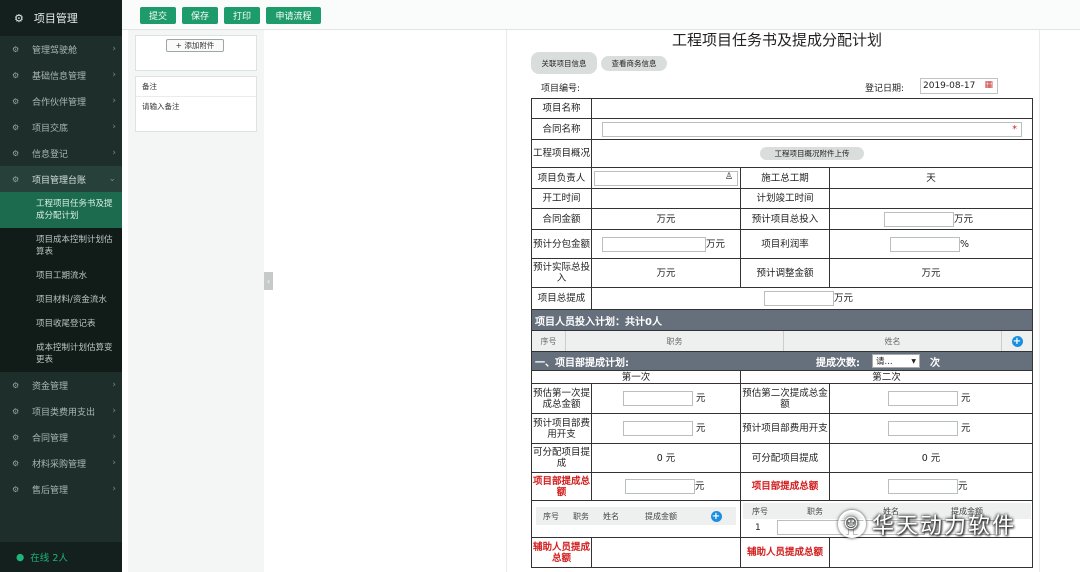 The width and height of the screenshot is (1080, 572). Describe the element at coordinates (112, 179) in the screenshot. I see `chevron-down-icon: ⌄` at that location.